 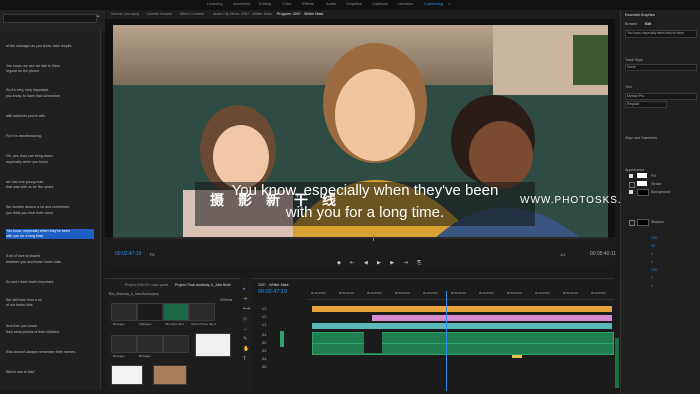 What do you see at coordinates (242, 14) in the screenshot?
I see `tab-audio-clip-mixer: Audio Clip Mixer: 2007 - Whiter Mark` at bounding box center [242, 14].